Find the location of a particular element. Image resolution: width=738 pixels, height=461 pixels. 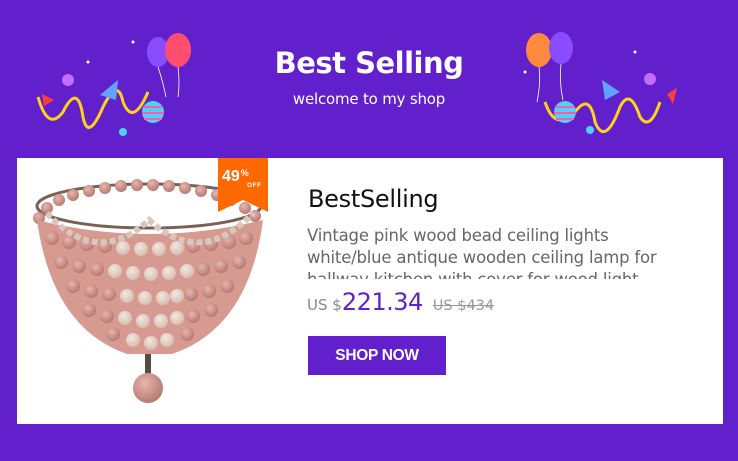

current-price: 221.34 is located at coordinates (382, 302).